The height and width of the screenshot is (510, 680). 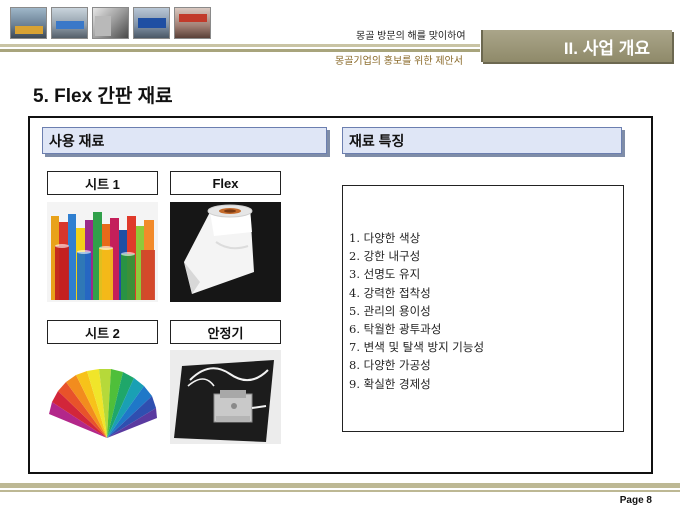 I want to click on list-item: 5. 관리의 용이성, so click(x=390, y=310).